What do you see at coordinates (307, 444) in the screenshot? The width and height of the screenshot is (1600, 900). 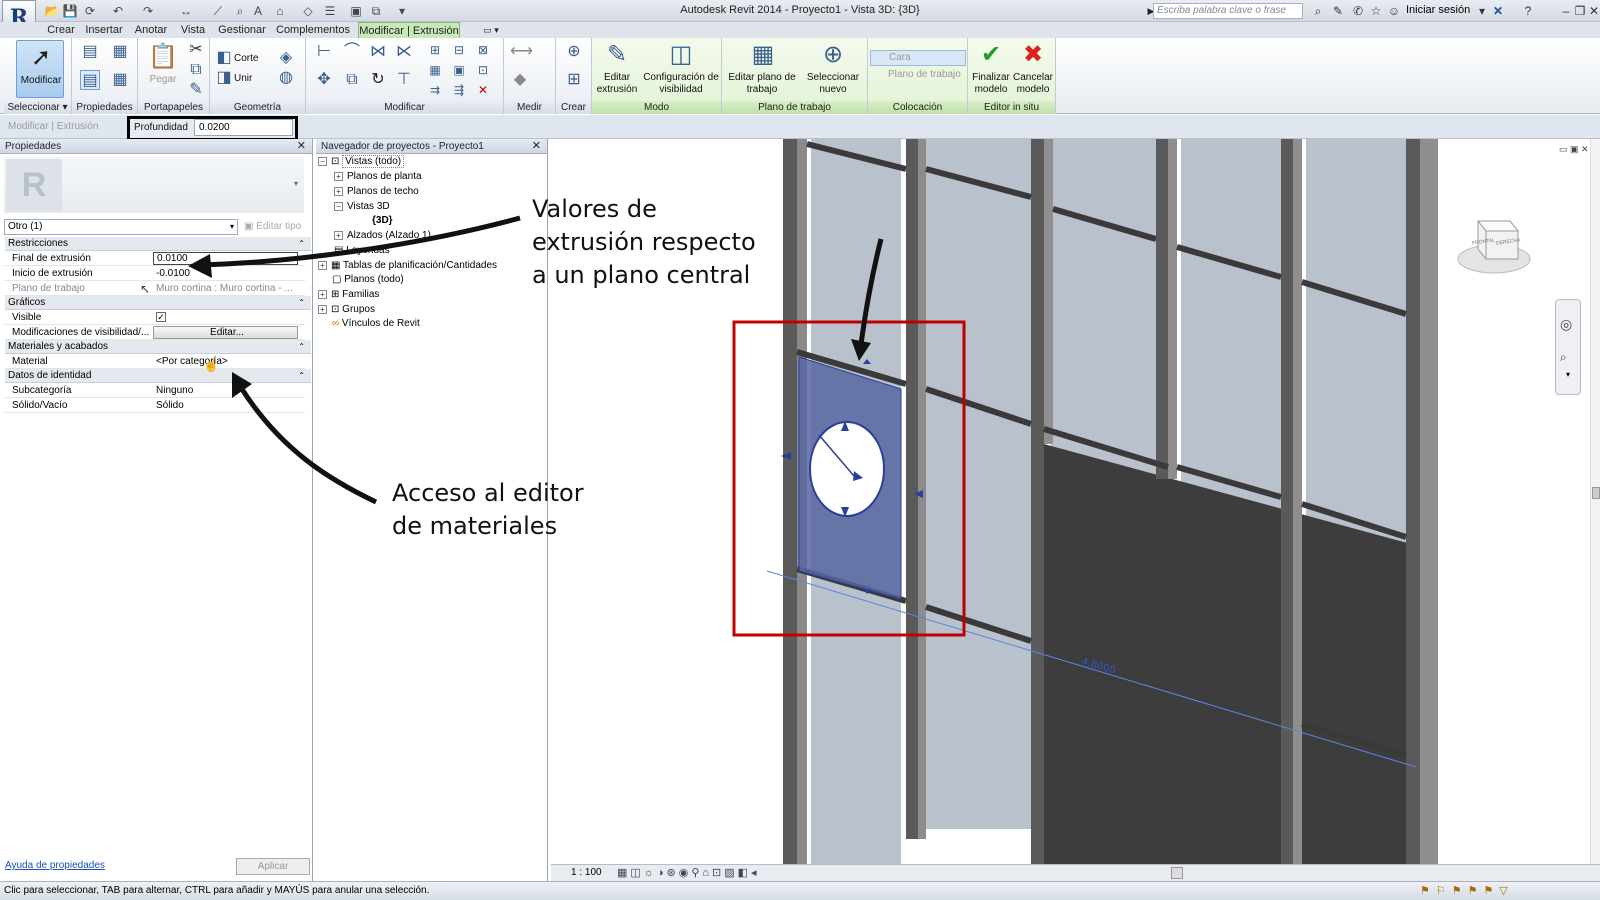 I see `annotation-arrow-material` at bounding box center [307, 444].